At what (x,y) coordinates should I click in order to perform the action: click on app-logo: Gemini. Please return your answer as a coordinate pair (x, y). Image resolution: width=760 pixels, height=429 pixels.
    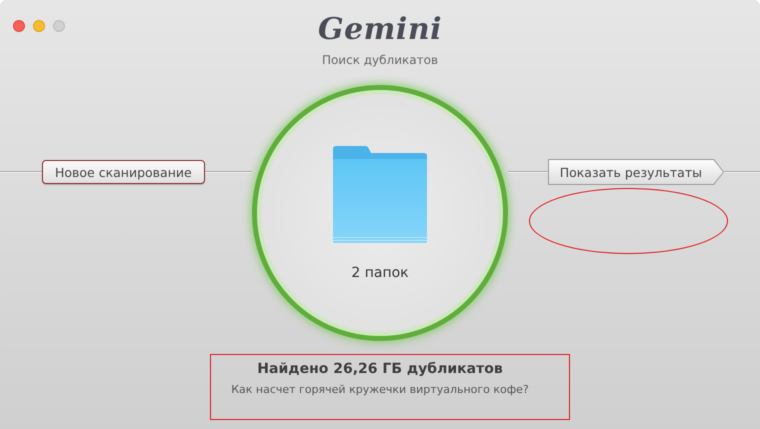
    Looking at the image, I should click on (380, 30).